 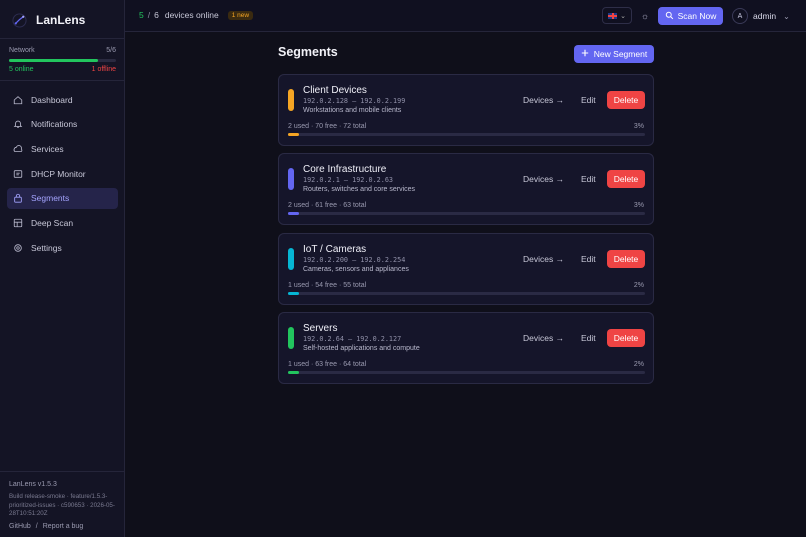 I want to click on network-label: Network, so click(x=22, y=50).